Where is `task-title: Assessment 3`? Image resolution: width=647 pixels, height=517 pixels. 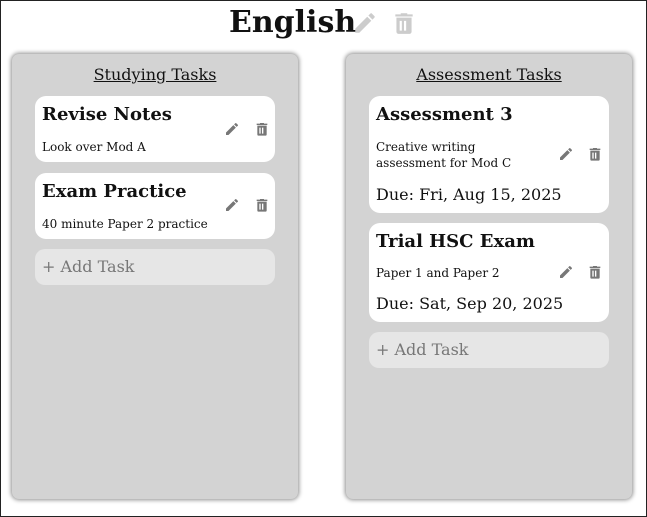
task-title: Assessment 3 is located at coordinates (444, 114).